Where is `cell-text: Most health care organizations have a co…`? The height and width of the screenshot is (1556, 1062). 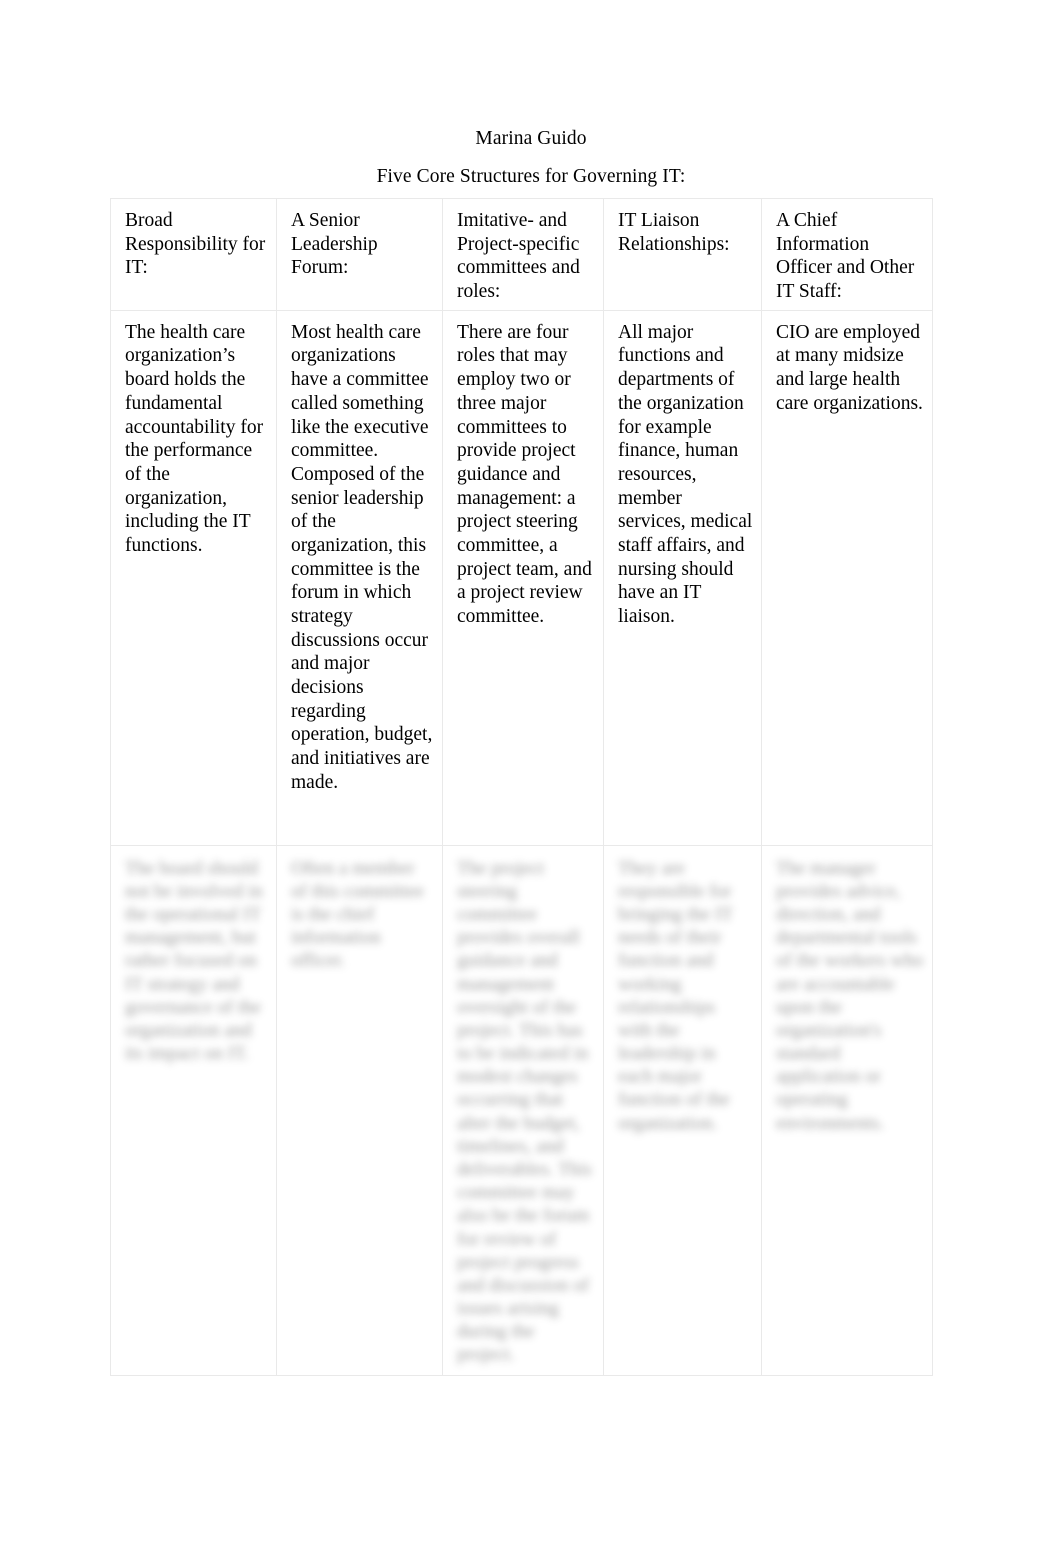
cell-text: Most health care organizations have a co… is located at coordinates (364, 557).